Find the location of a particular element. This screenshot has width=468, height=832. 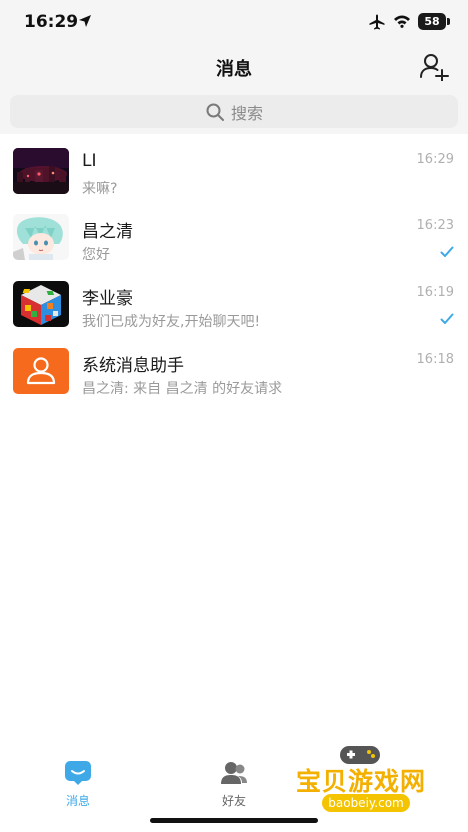

wifi-icon is located at coordinates (402, 21).